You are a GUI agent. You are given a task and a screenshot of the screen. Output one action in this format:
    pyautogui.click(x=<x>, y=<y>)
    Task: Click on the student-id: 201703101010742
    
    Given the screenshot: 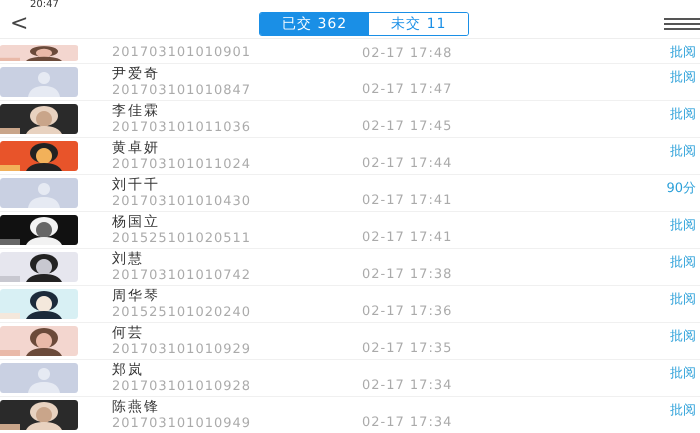 What is the action you would take?
    pyautogui.click(x=182, y=276)
    